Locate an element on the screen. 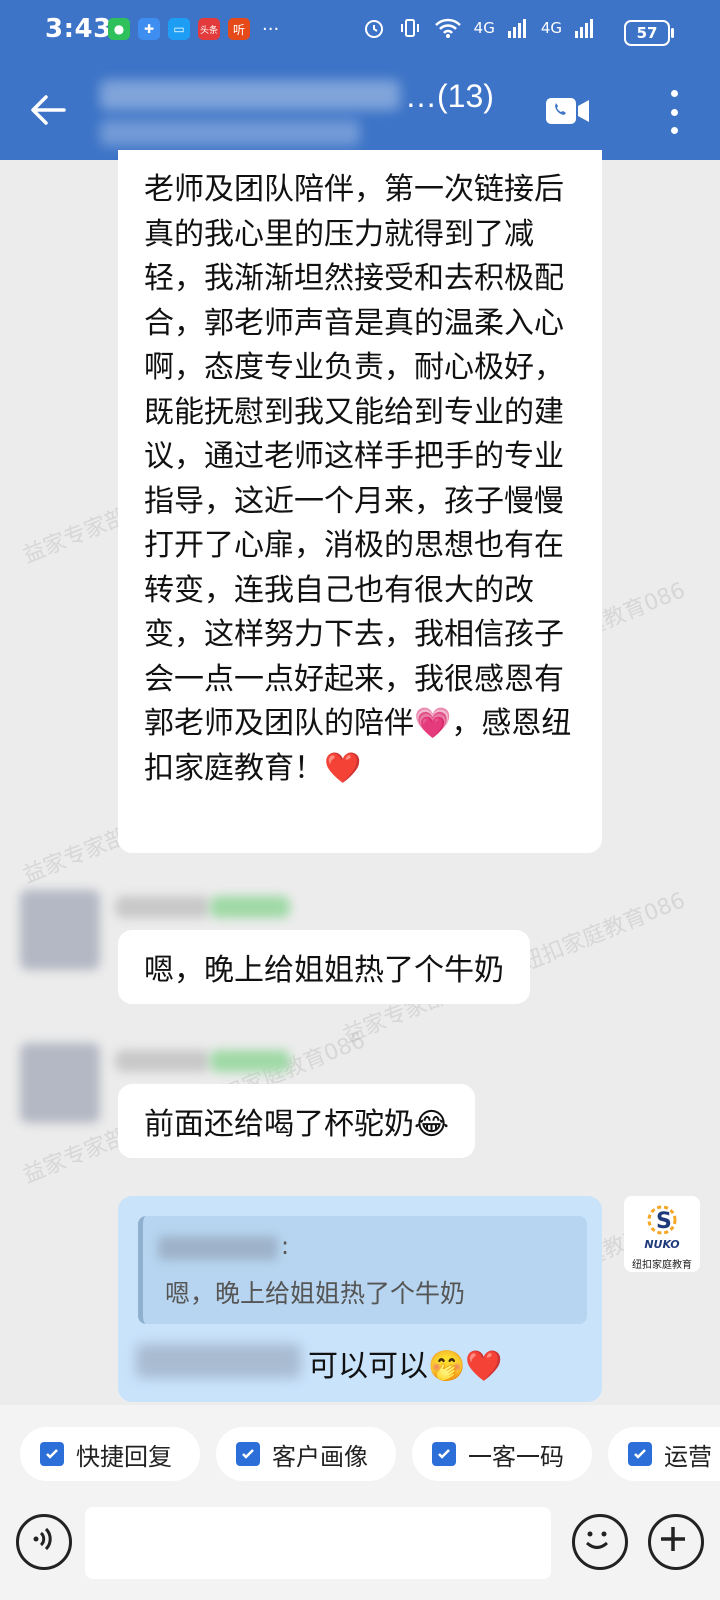 The width and height of the screenshot is (720, 1600). message-bubble: 嗯，晚上给姐姐热了个牛奶 is located at coordinates (324, 967).